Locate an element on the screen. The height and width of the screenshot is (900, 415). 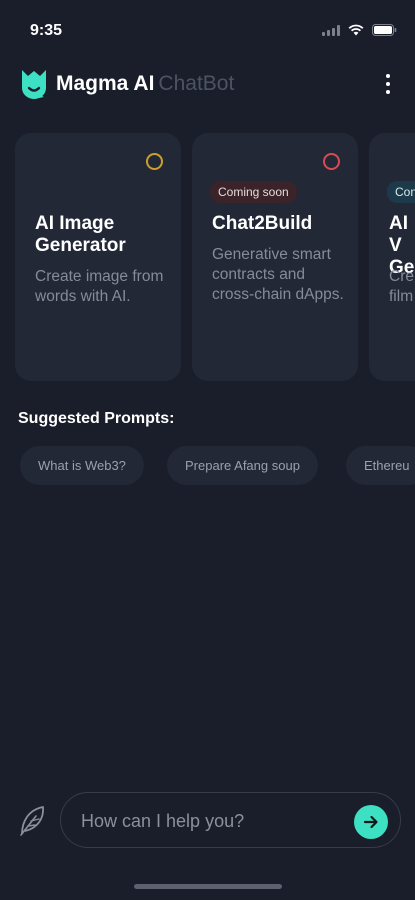
app-subtitle: ChatBot is located at coordinates (196, 83).